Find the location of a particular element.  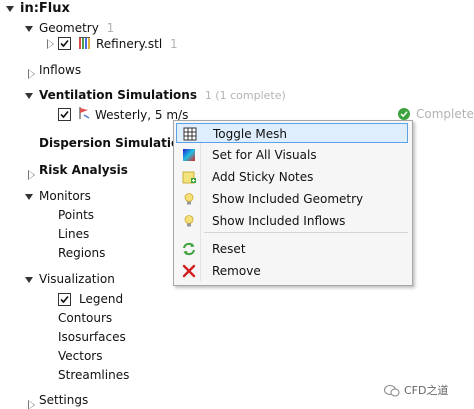

tree-item-legend: Legend is located at coordinates (101, 299).